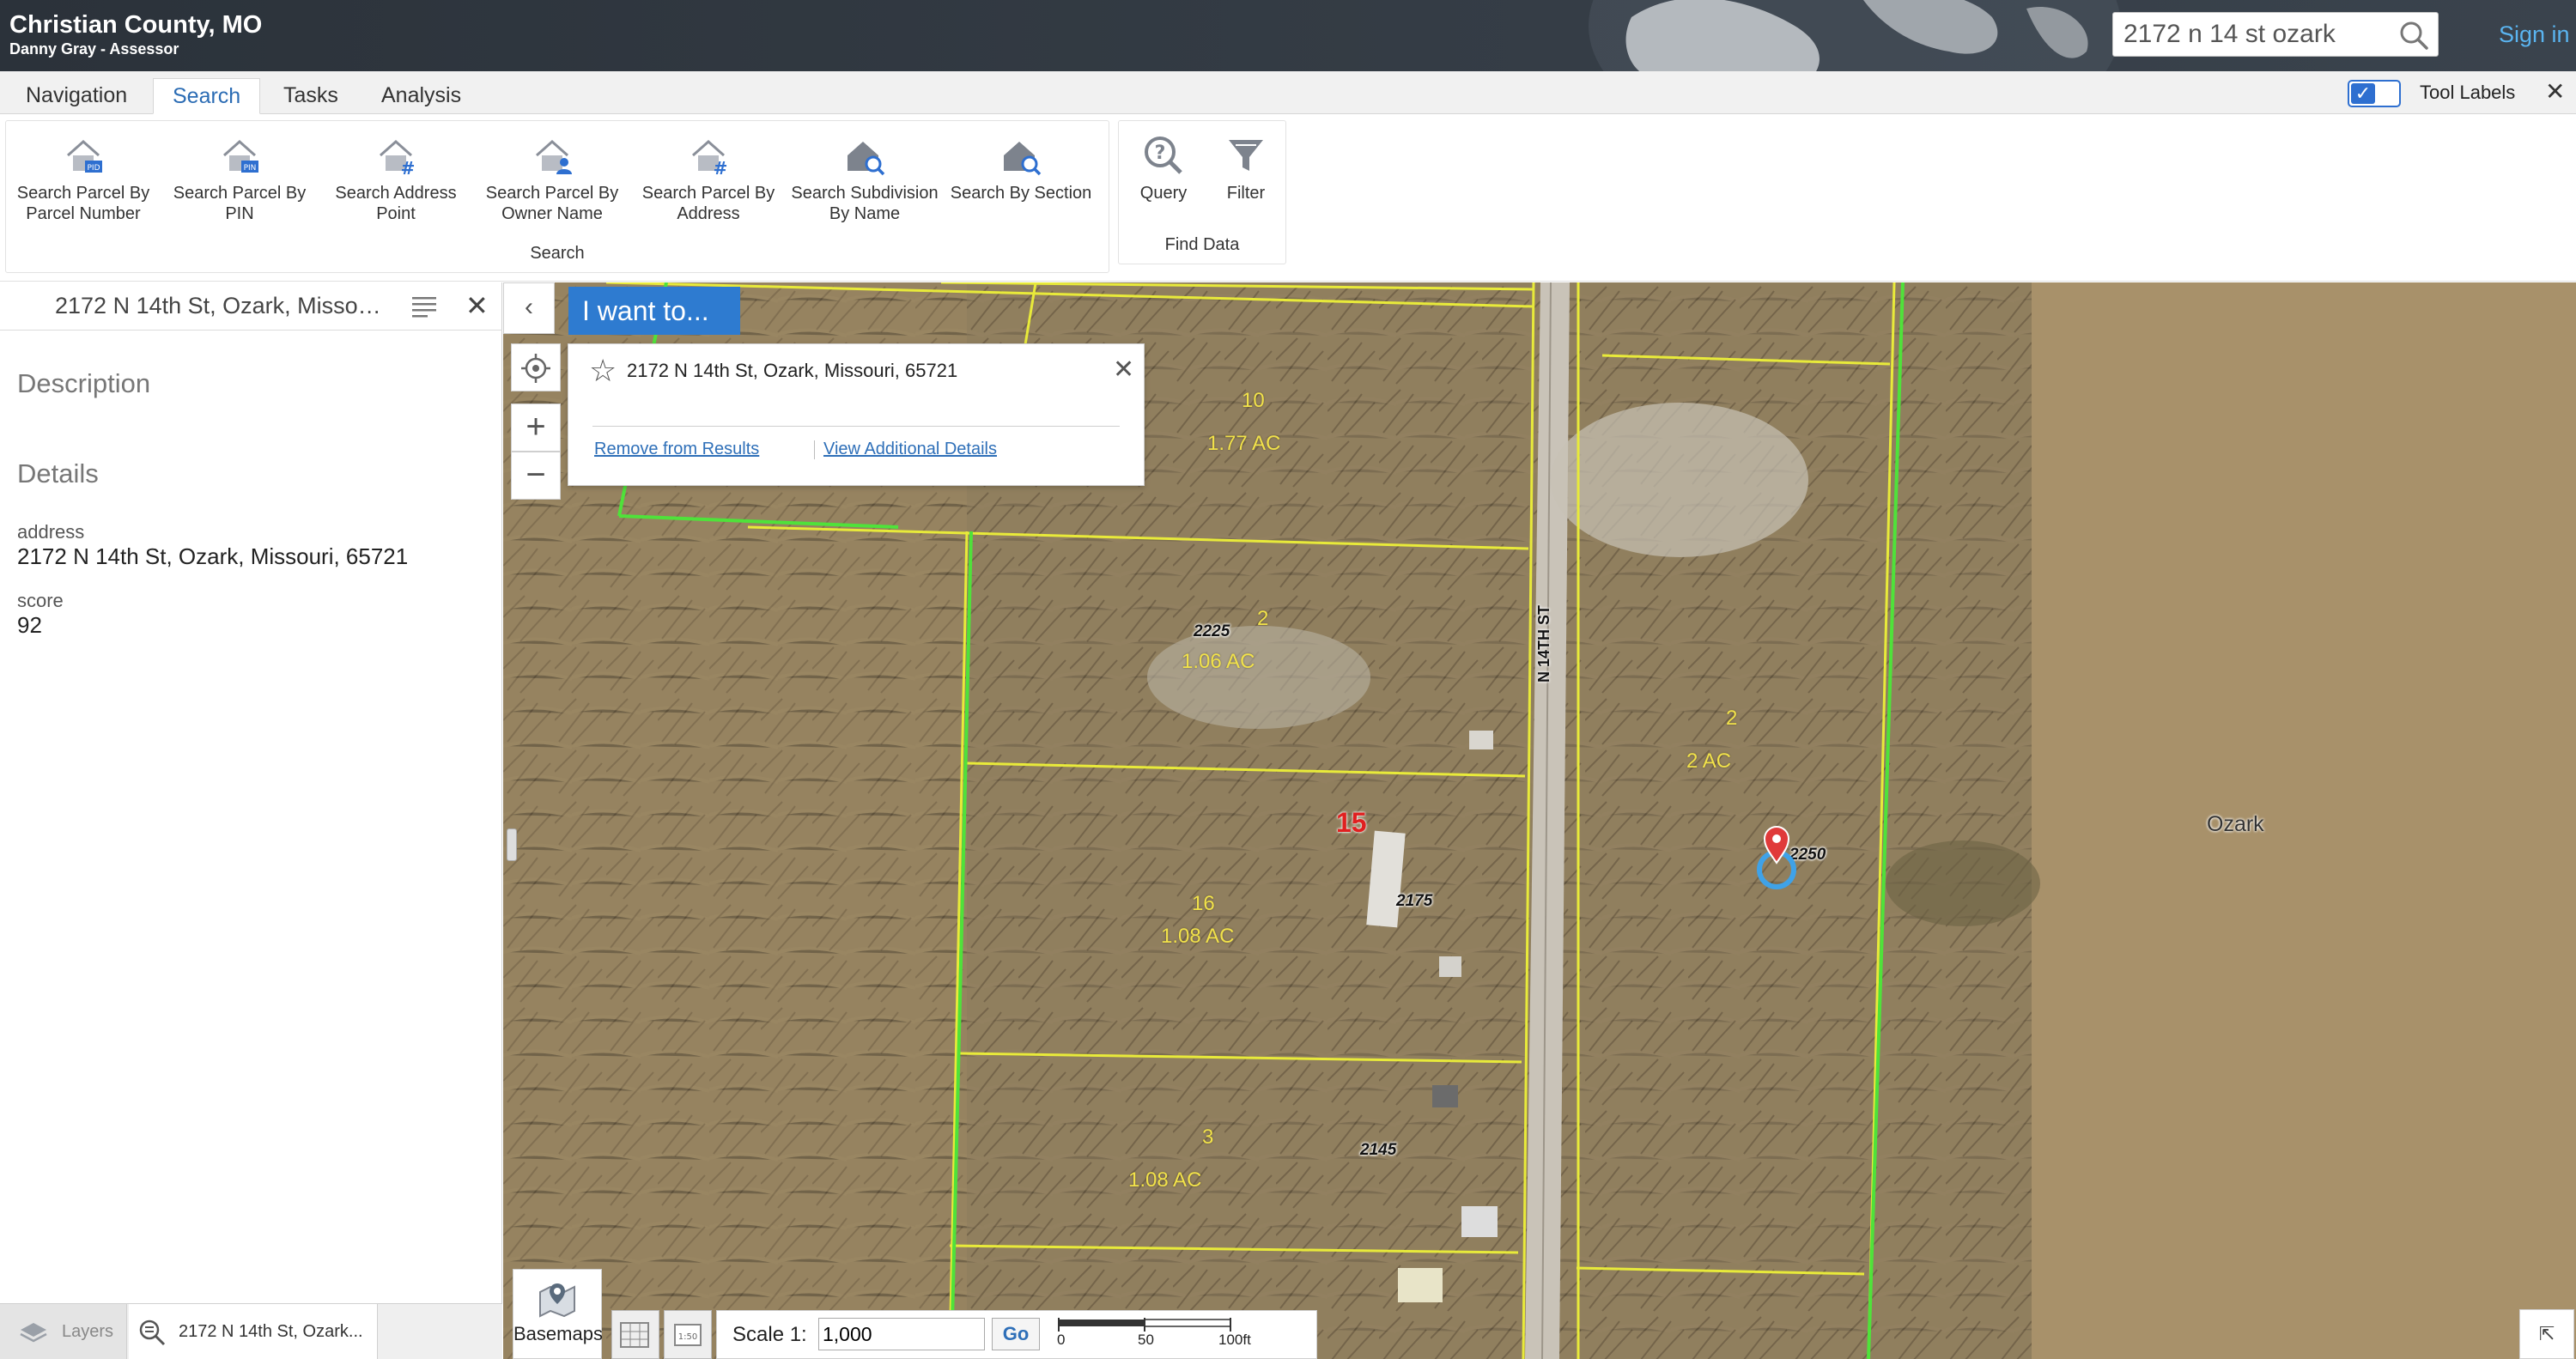 Image resolution: width=2576 pixels, height=1359 pixels. Describe the element at coordinates (213, 556) in the screenshot. I see `field-value: 2172 N 14th St, Ozark, Missouri, 65721` at that location.